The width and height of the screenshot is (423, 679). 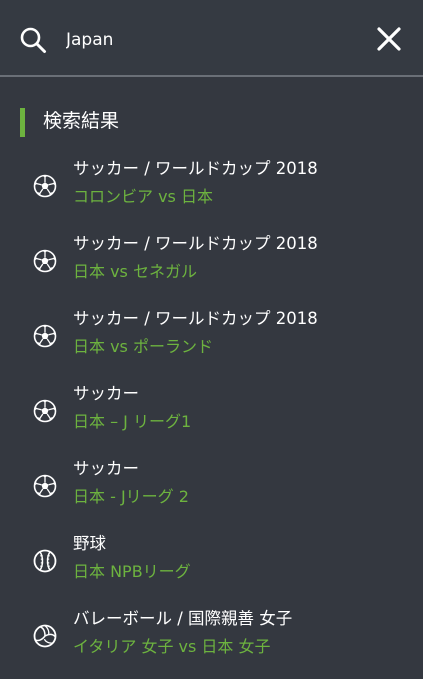 What do you see at coordinates (132, 421) in the screenshot?
I see `result-match: 日本 – J リーグ1` at bounding box center [132, 421].